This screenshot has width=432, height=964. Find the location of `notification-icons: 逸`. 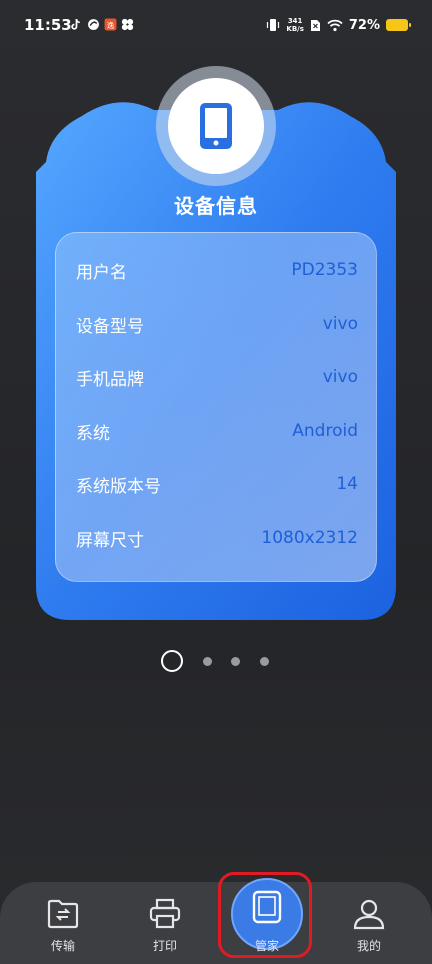

notification-icons: 逸 is located at coordinates (102, 24).